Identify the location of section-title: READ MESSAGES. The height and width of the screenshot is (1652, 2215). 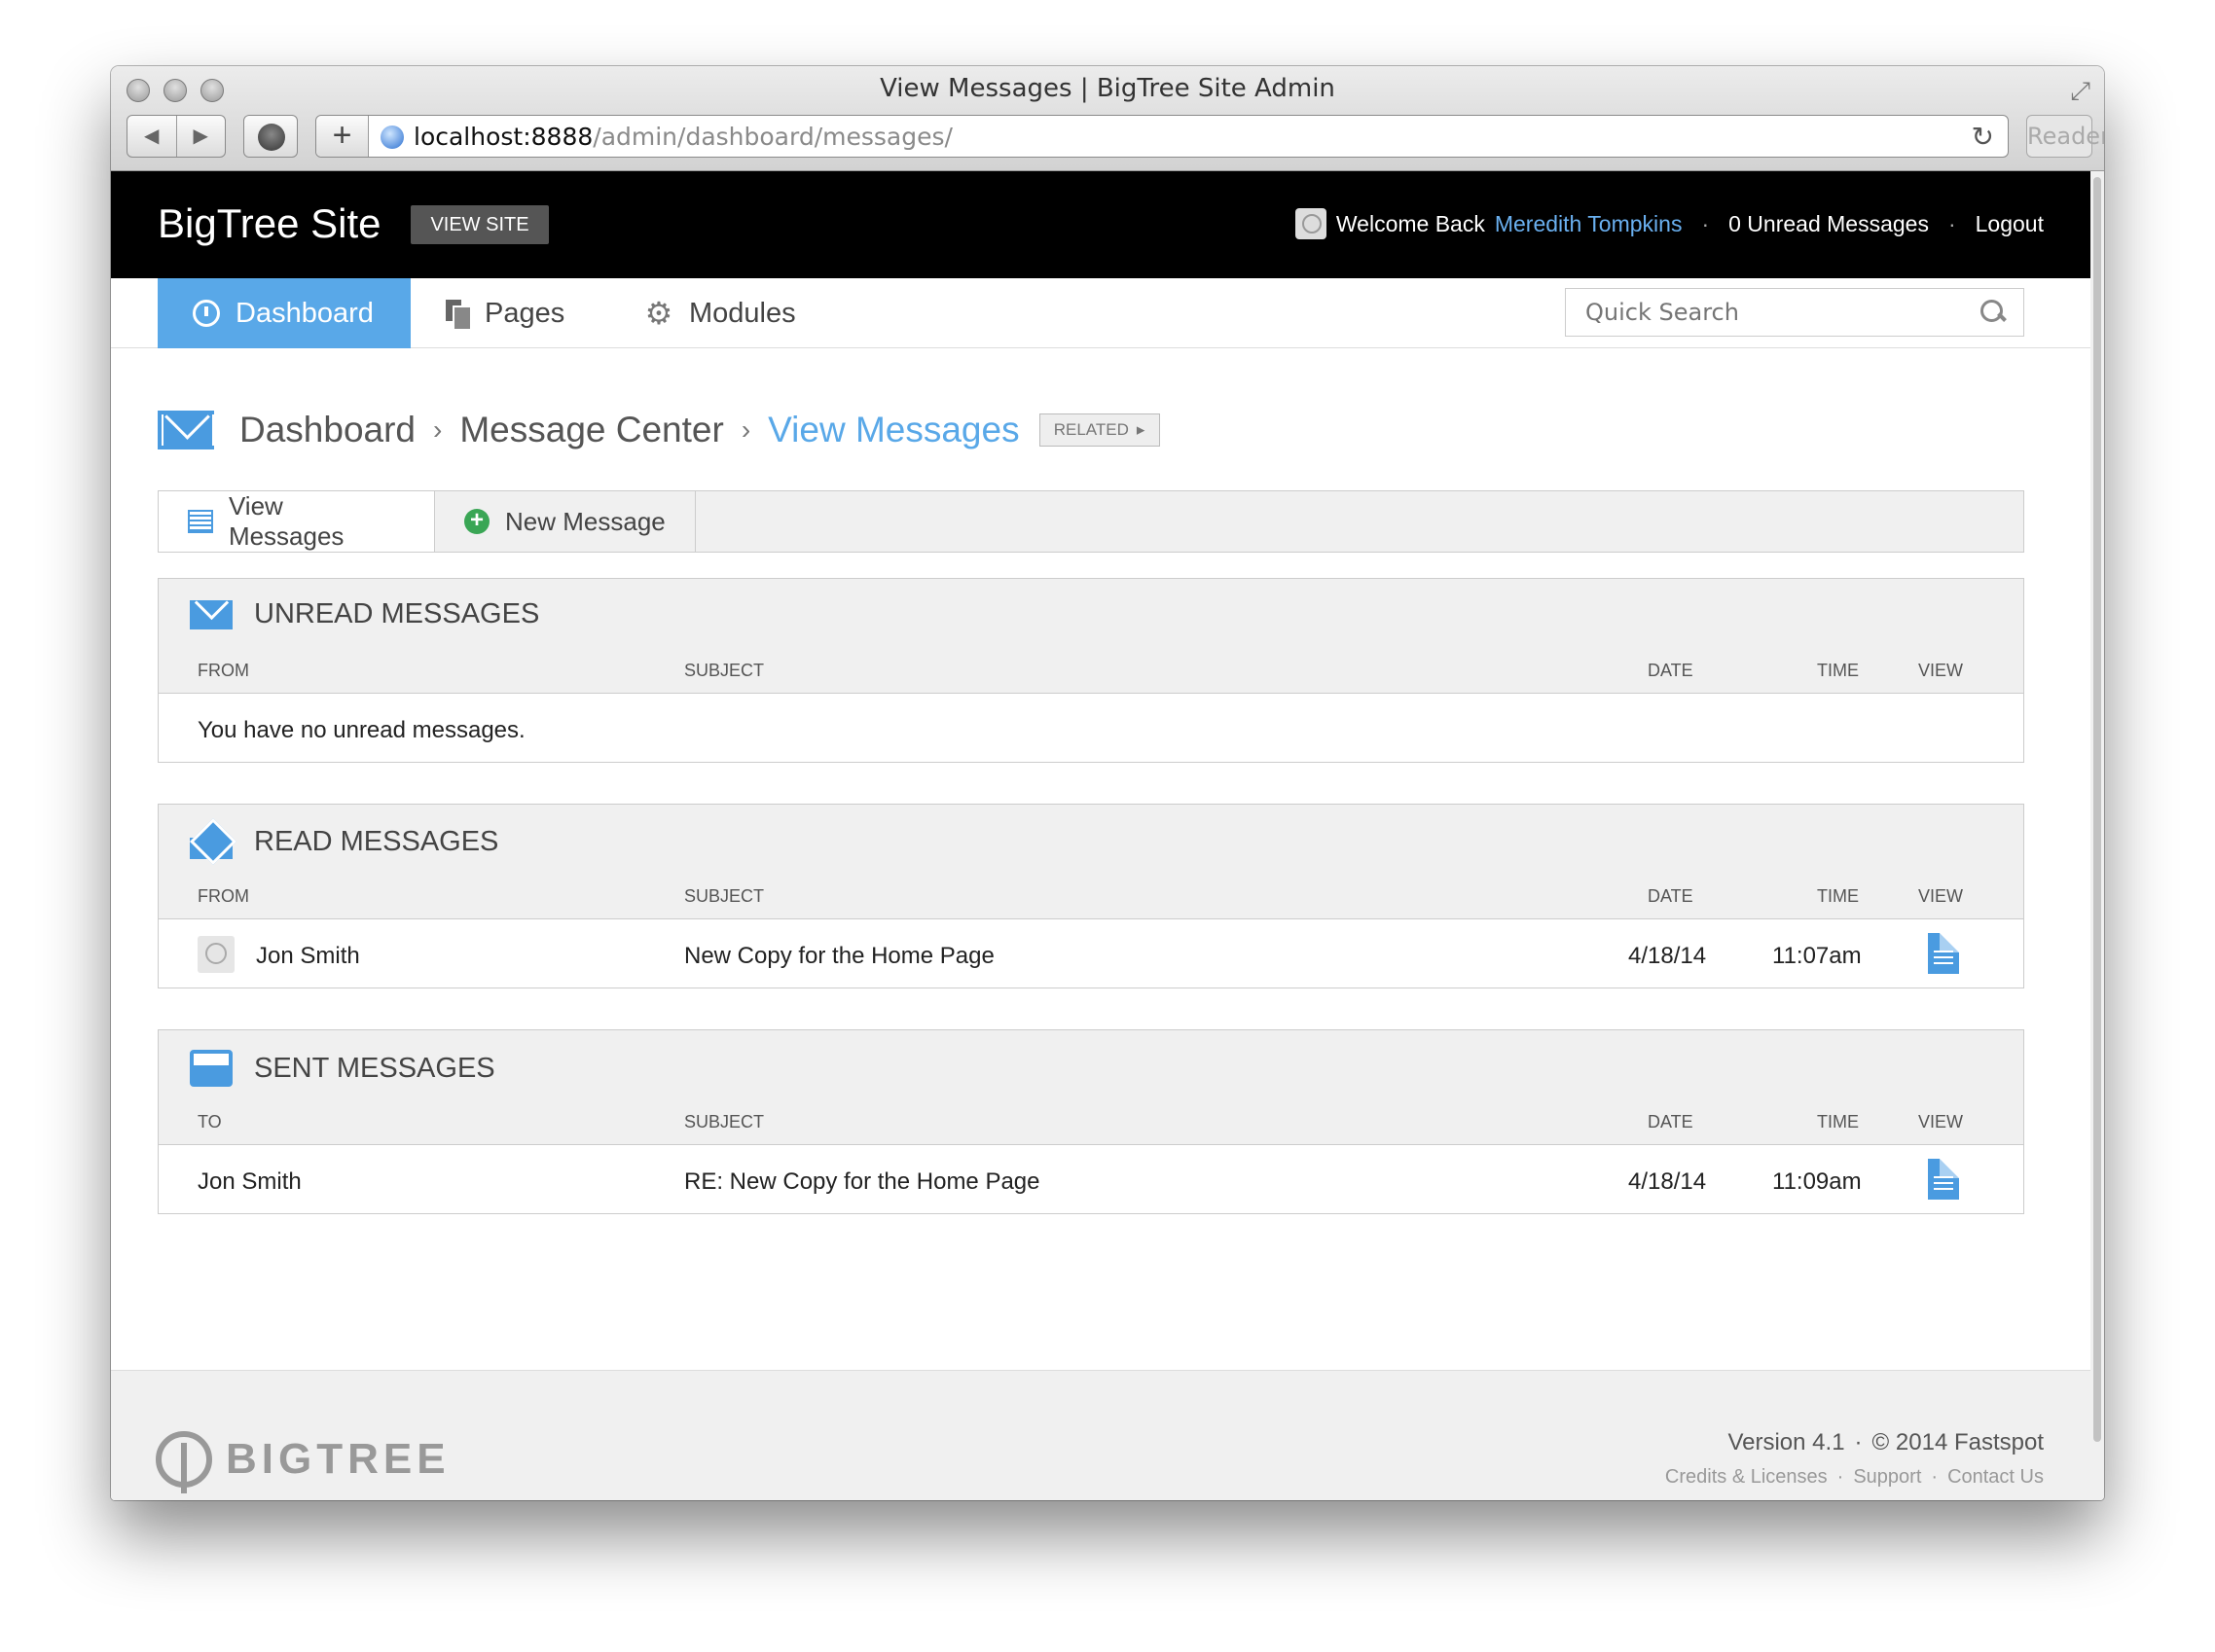
(344, 841).